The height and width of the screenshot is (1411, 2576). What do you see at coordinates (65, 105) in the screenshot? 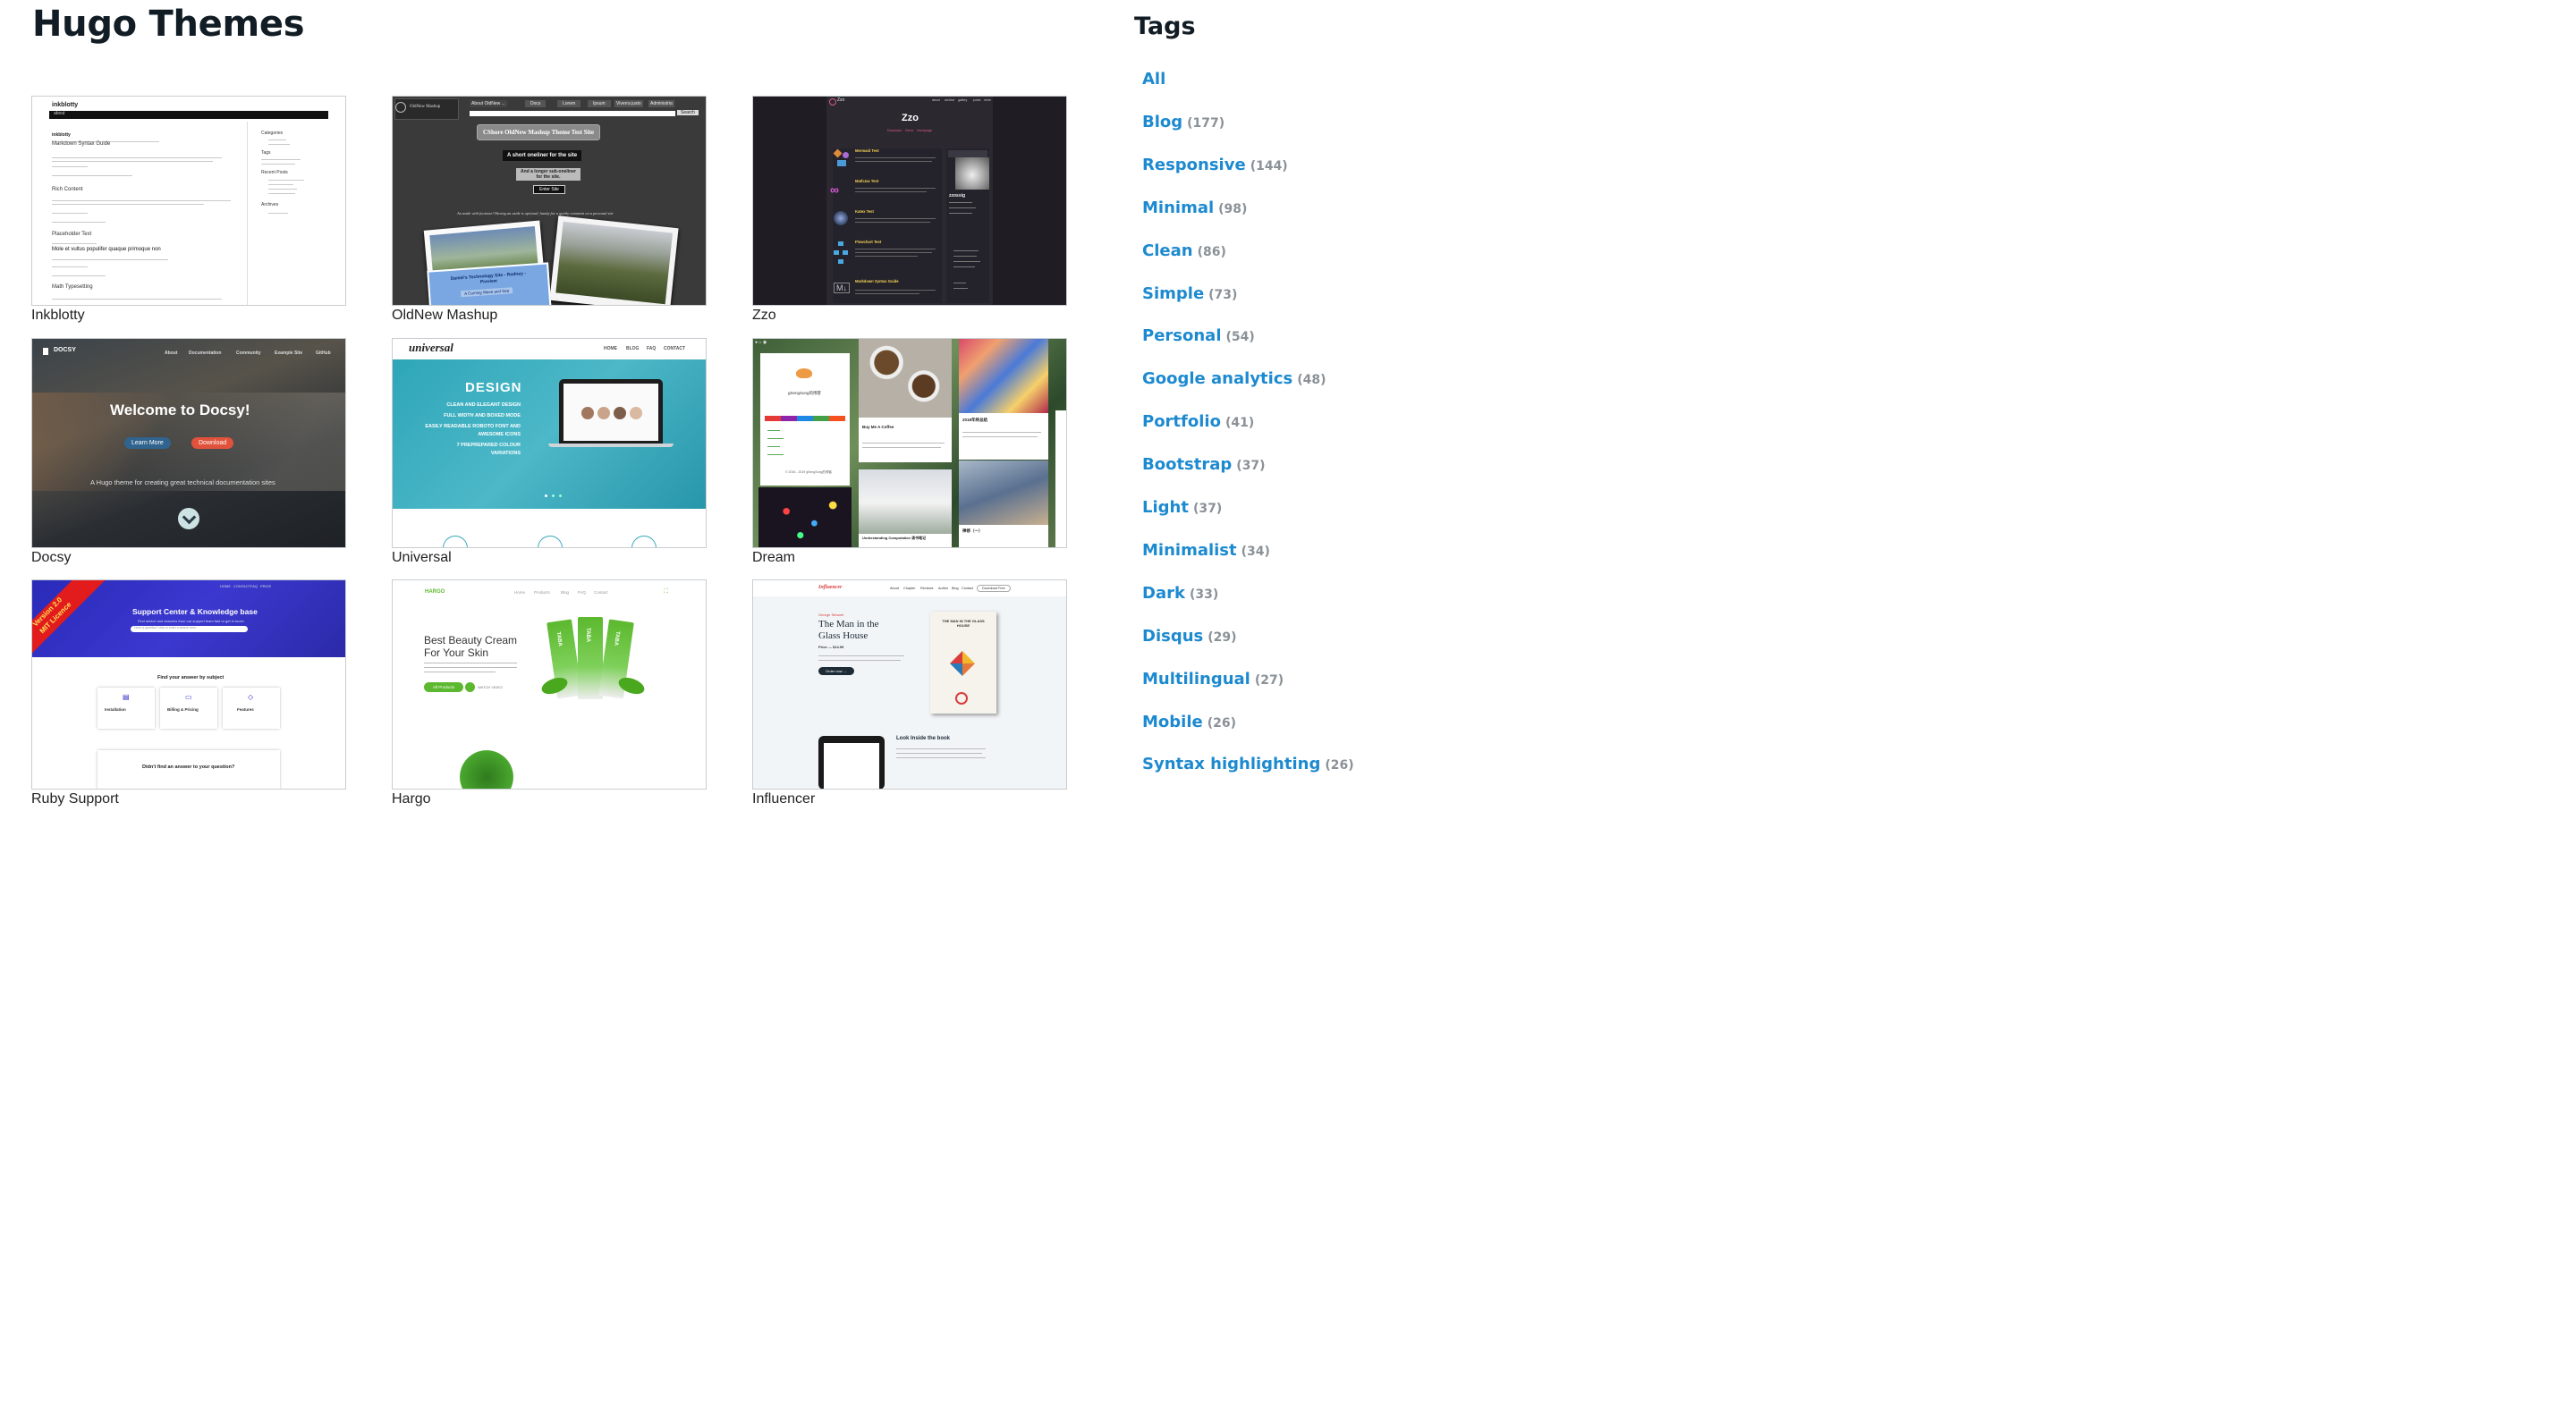
I see `preview-site-title: inkblotty` at bounding box center [65, 105].